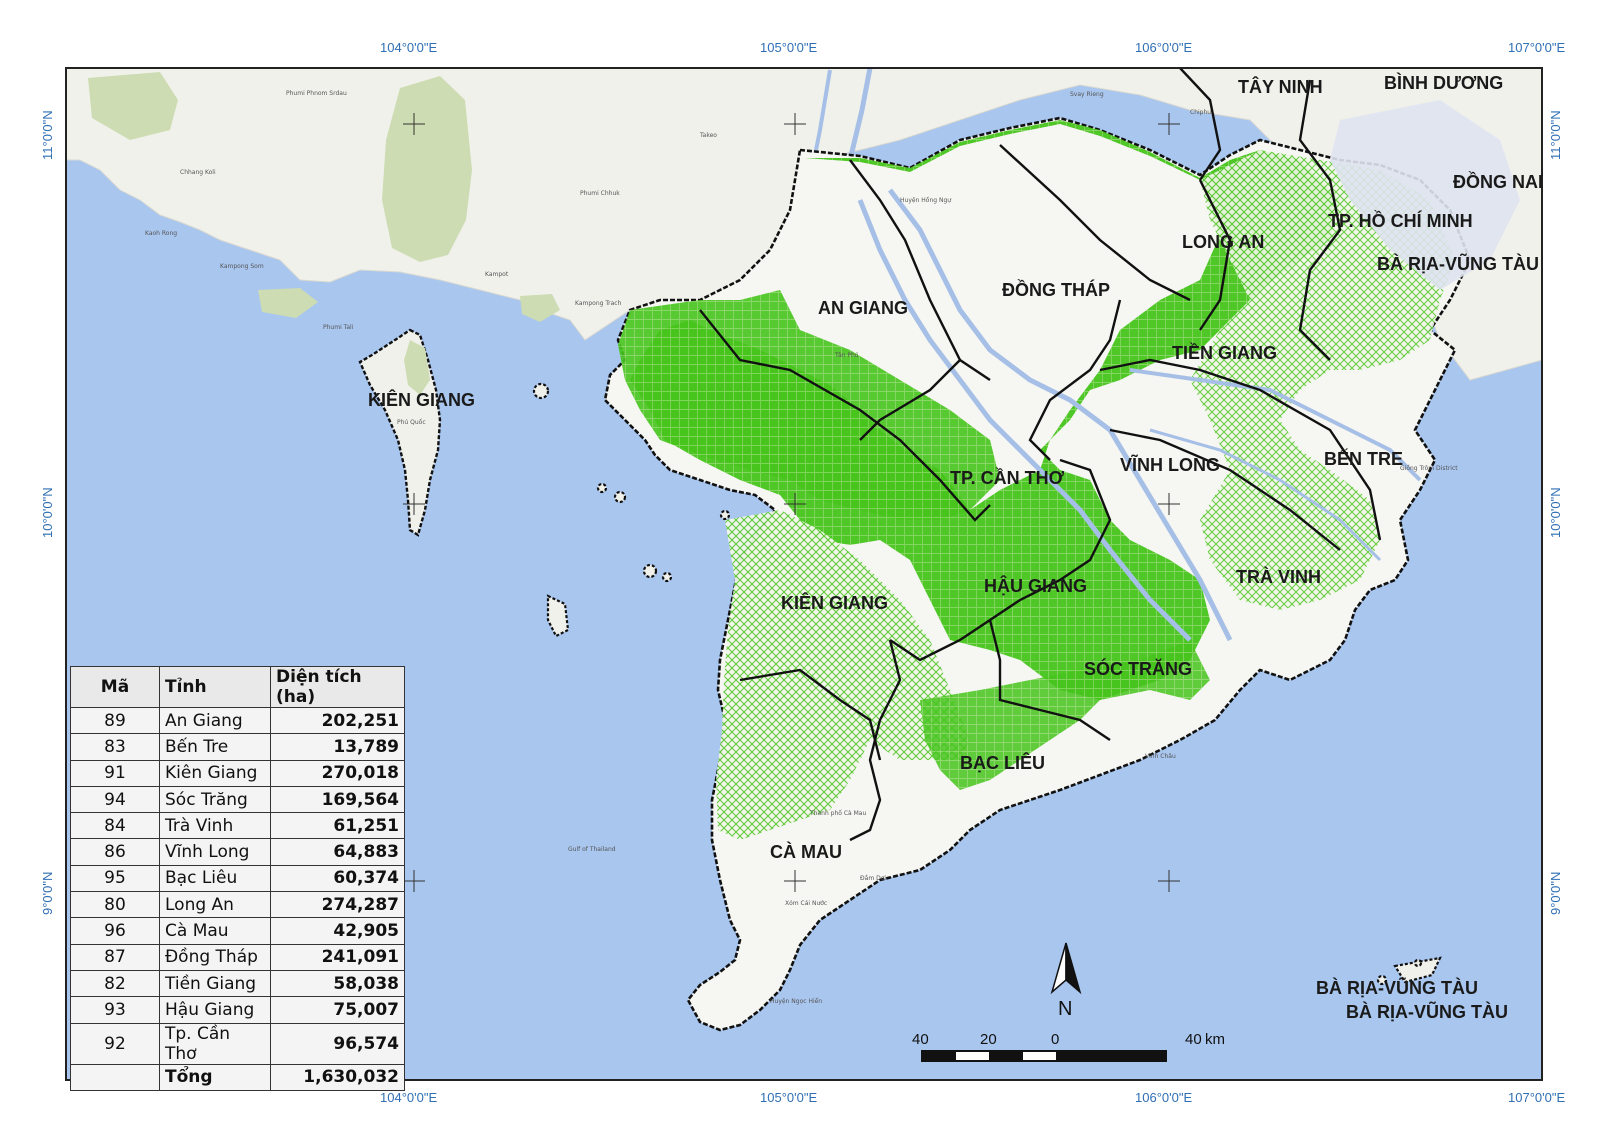 The height and width of the screenshot is (1131, 1600). I want to click on cell-area: 270,018, so click(337, 773).